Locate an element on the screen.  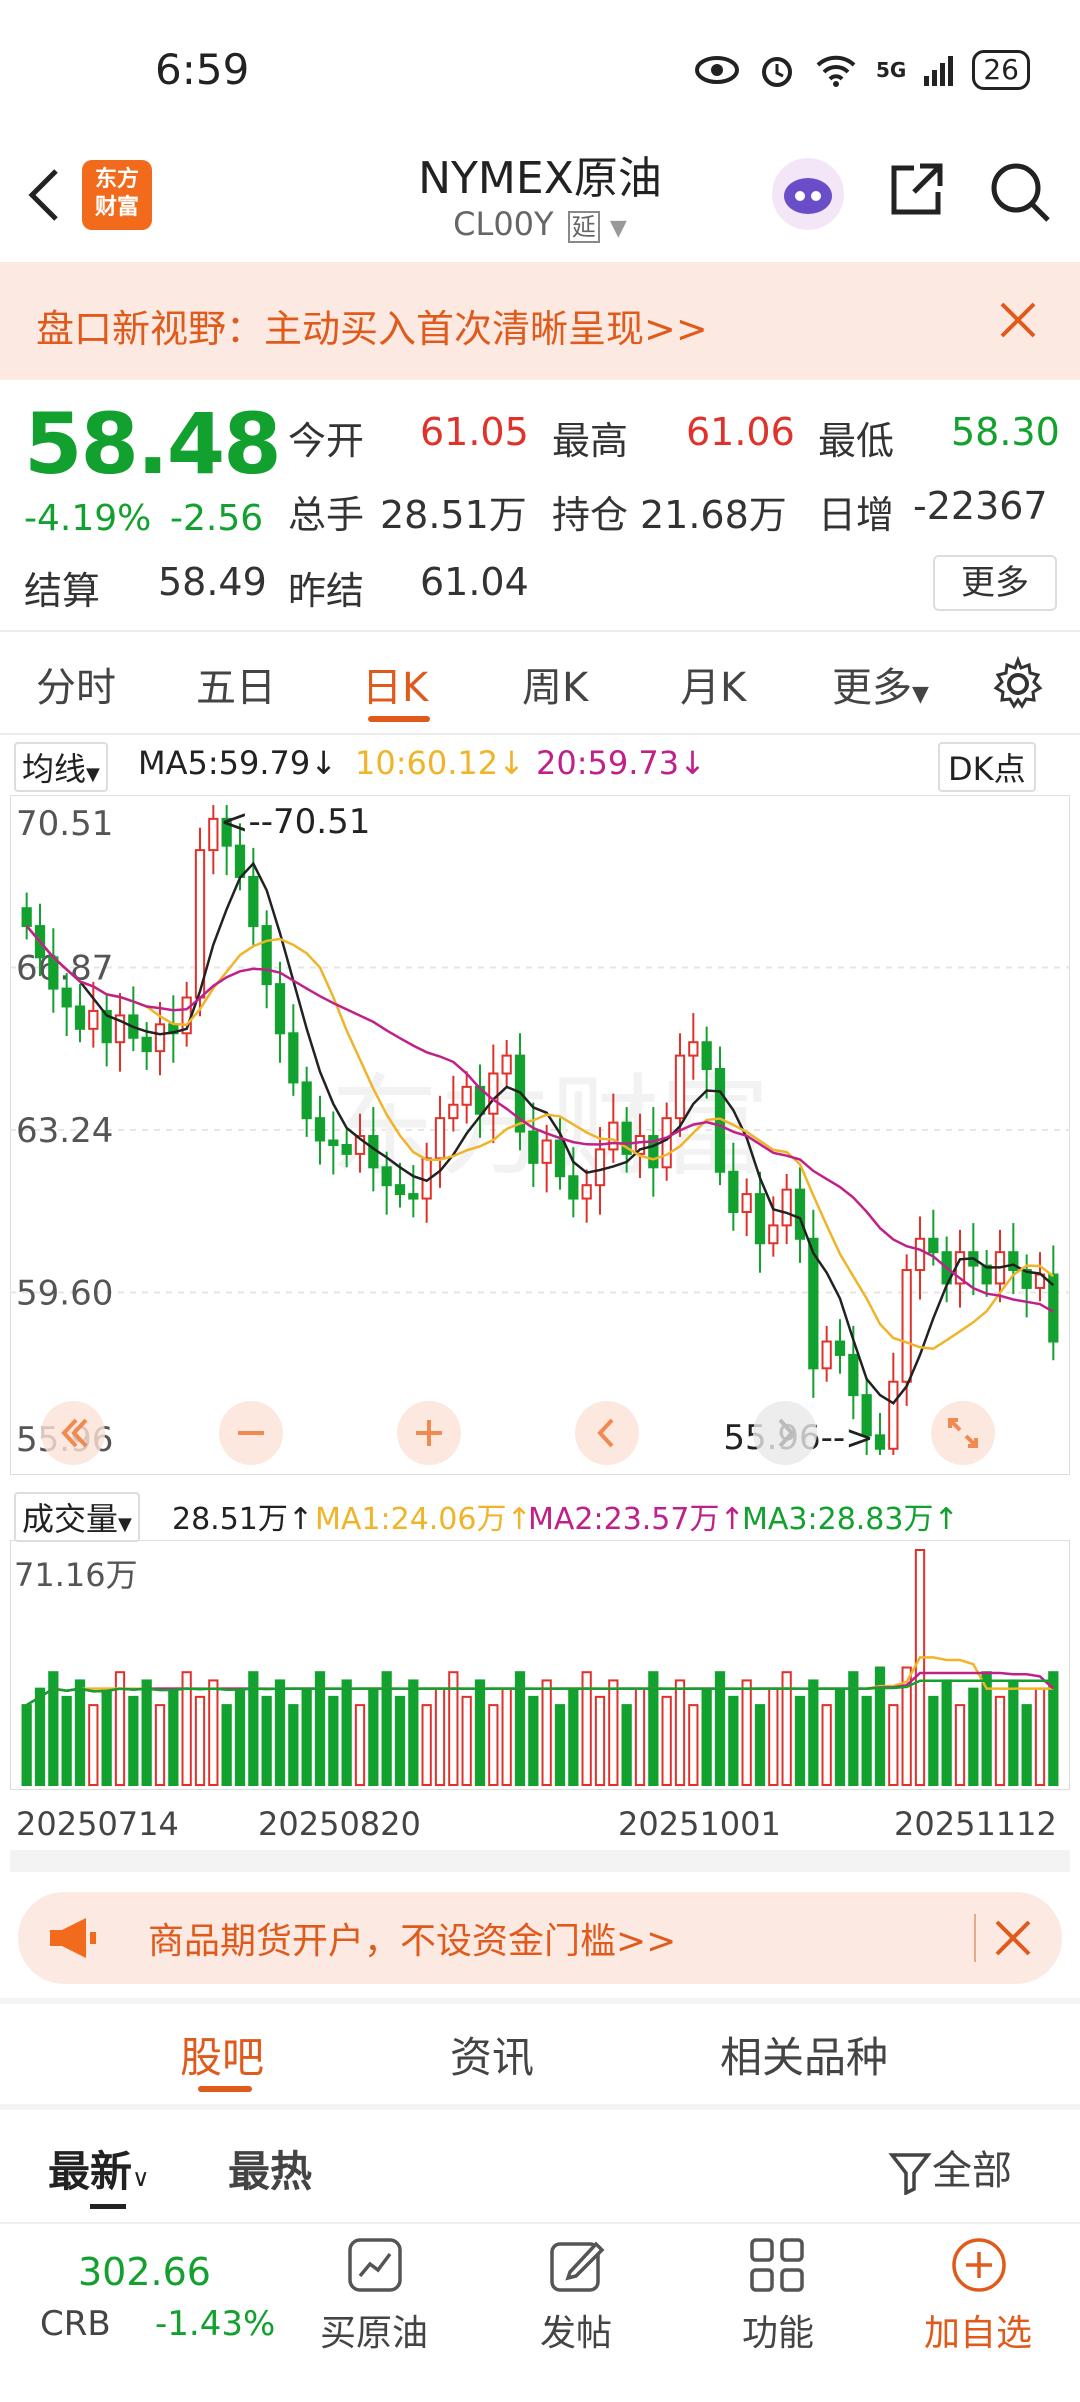
add-watchlist-icon is located at coordinates (979, 2265).